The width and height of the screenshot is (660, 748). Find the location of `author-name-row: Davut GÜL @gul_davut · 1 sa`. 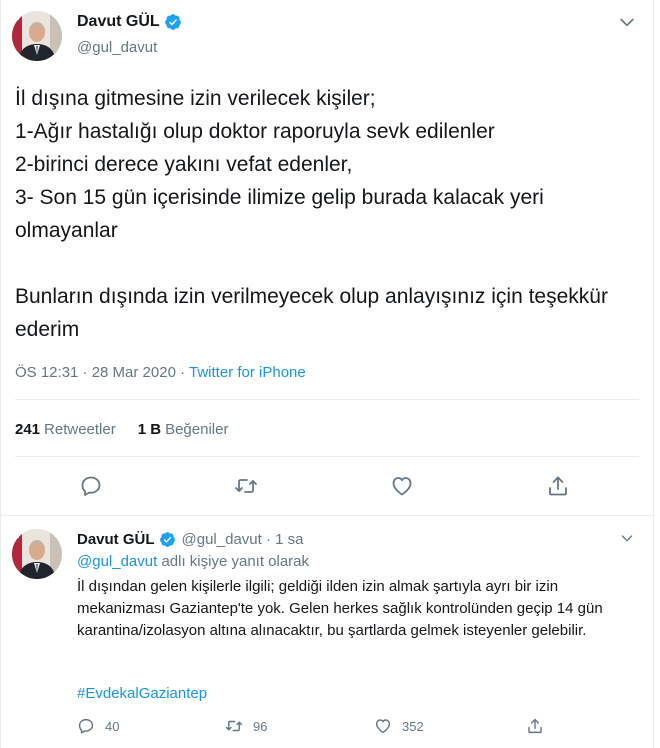

author-name-row: Davut GÜL @gul_davut · 1 sa is located at coordinates (190, 539).